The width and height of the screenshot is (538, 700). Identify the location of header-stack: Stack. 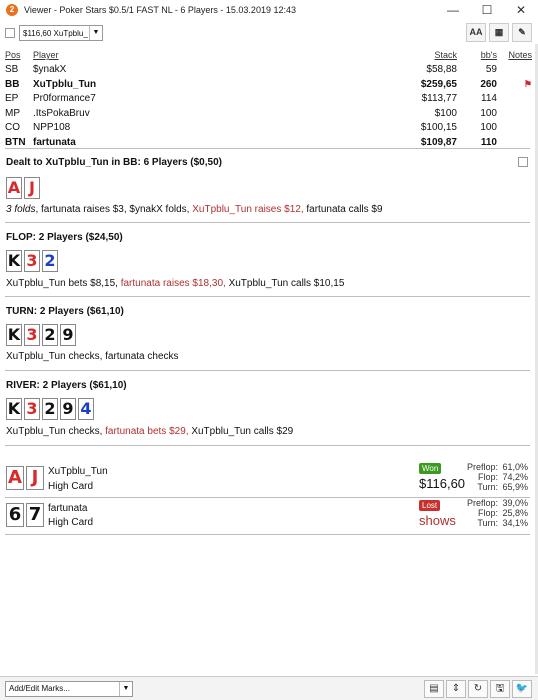
(445, 55).